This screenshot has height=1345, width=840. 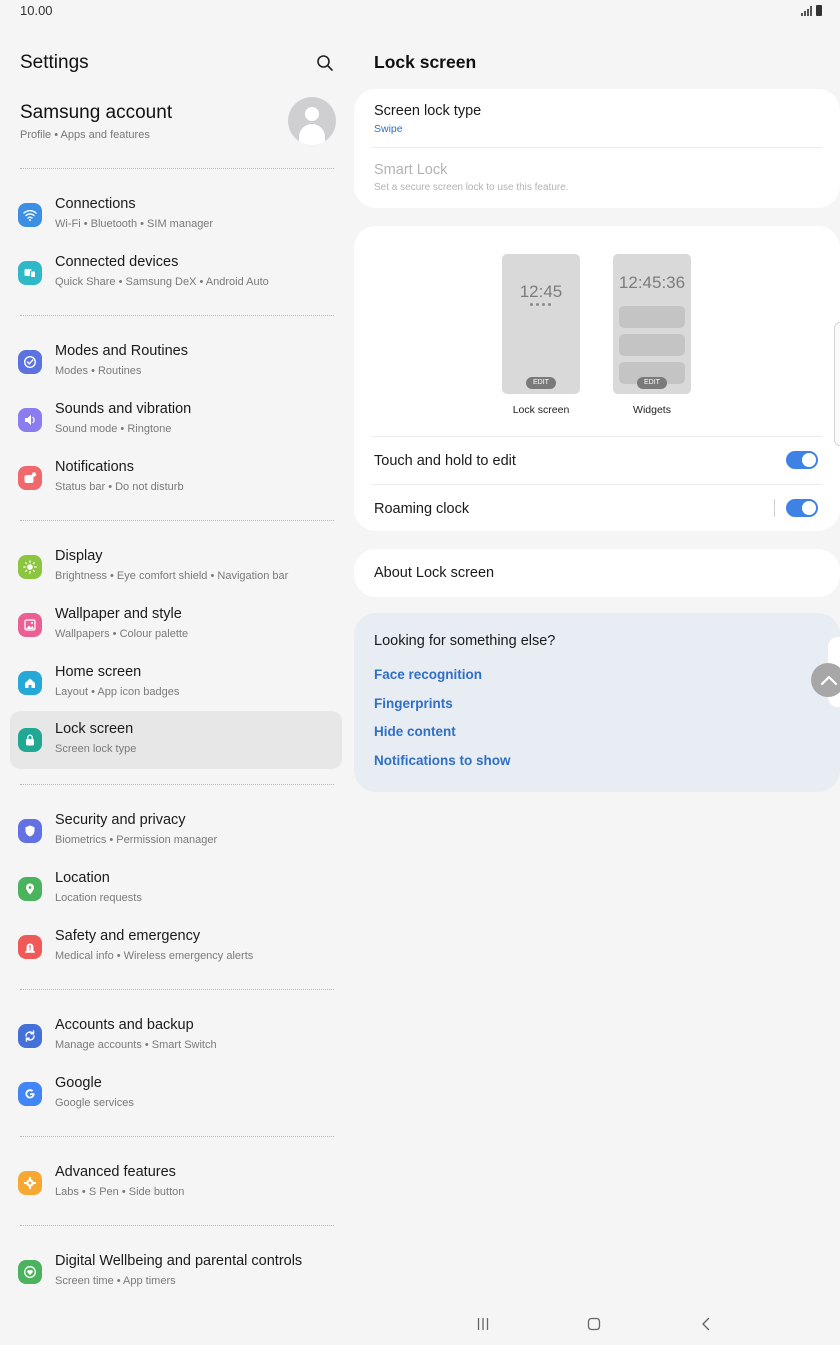 I want to click on lock-screen-preview: 12:45 EDIT, so click(x=541, y=324).